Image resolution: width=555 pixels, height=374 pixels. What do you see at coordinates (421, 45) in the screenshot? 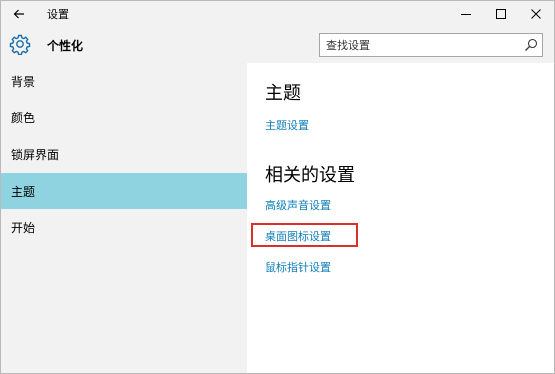
I see `search-input` at bounding box center [421, 45].